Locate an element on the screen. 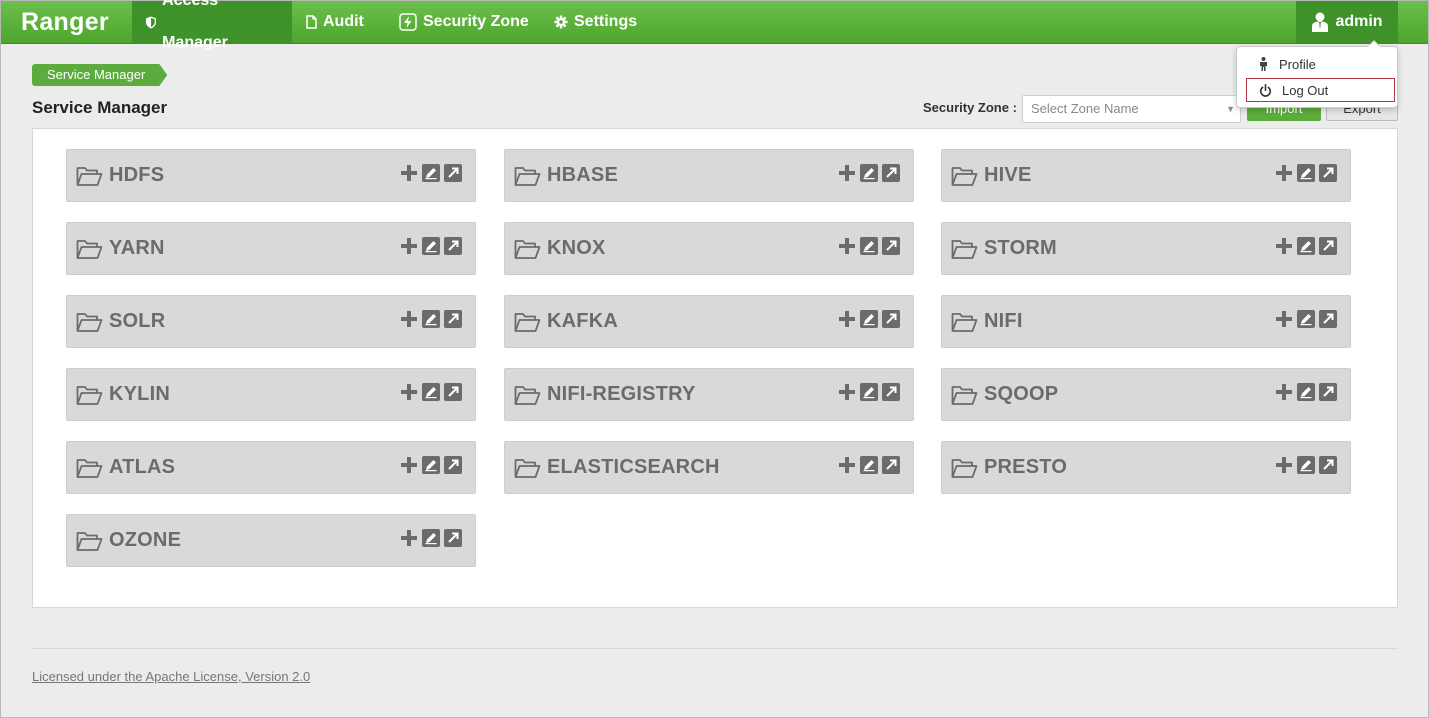 This screenshot has width=1429, height=718. service-card: HBASE is located at coordinates (709, 175).